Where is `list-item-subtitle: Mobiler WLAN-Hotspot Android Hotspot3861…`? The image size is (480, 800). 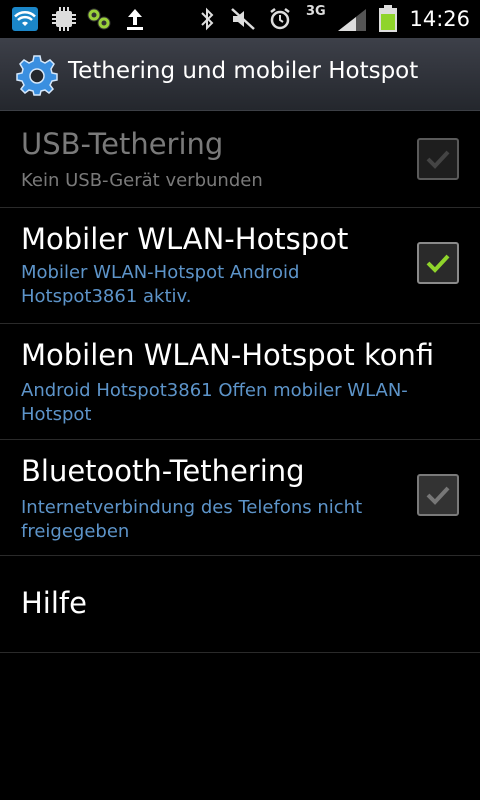
list-item-subtitle: Mobiler WLAN-Hotspot Android Hotspot3861… is located at coordinates (160, 284).